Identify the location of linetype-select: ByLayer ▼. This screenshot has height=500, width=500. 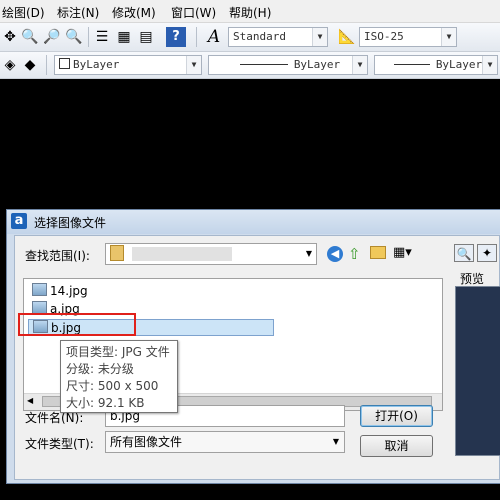
(288, 65).